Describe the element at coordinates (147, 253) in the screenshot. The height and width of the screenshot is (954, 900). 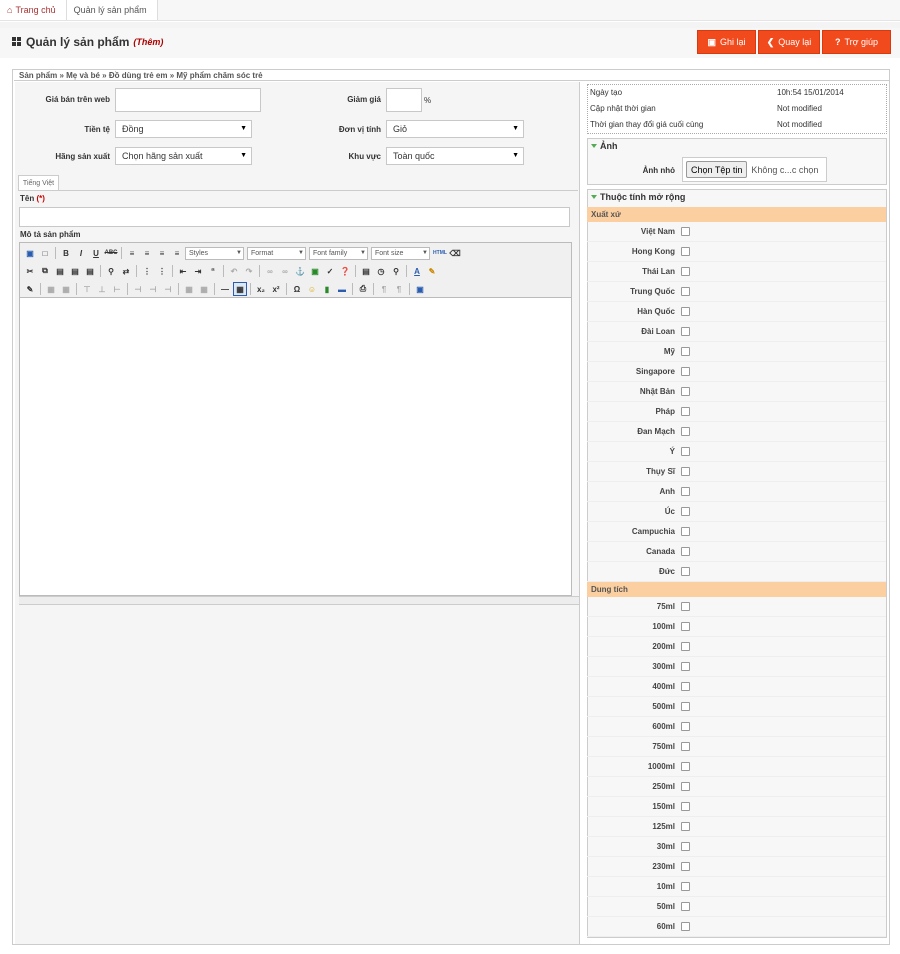
I see `align-center-icon: ≡` at that location.